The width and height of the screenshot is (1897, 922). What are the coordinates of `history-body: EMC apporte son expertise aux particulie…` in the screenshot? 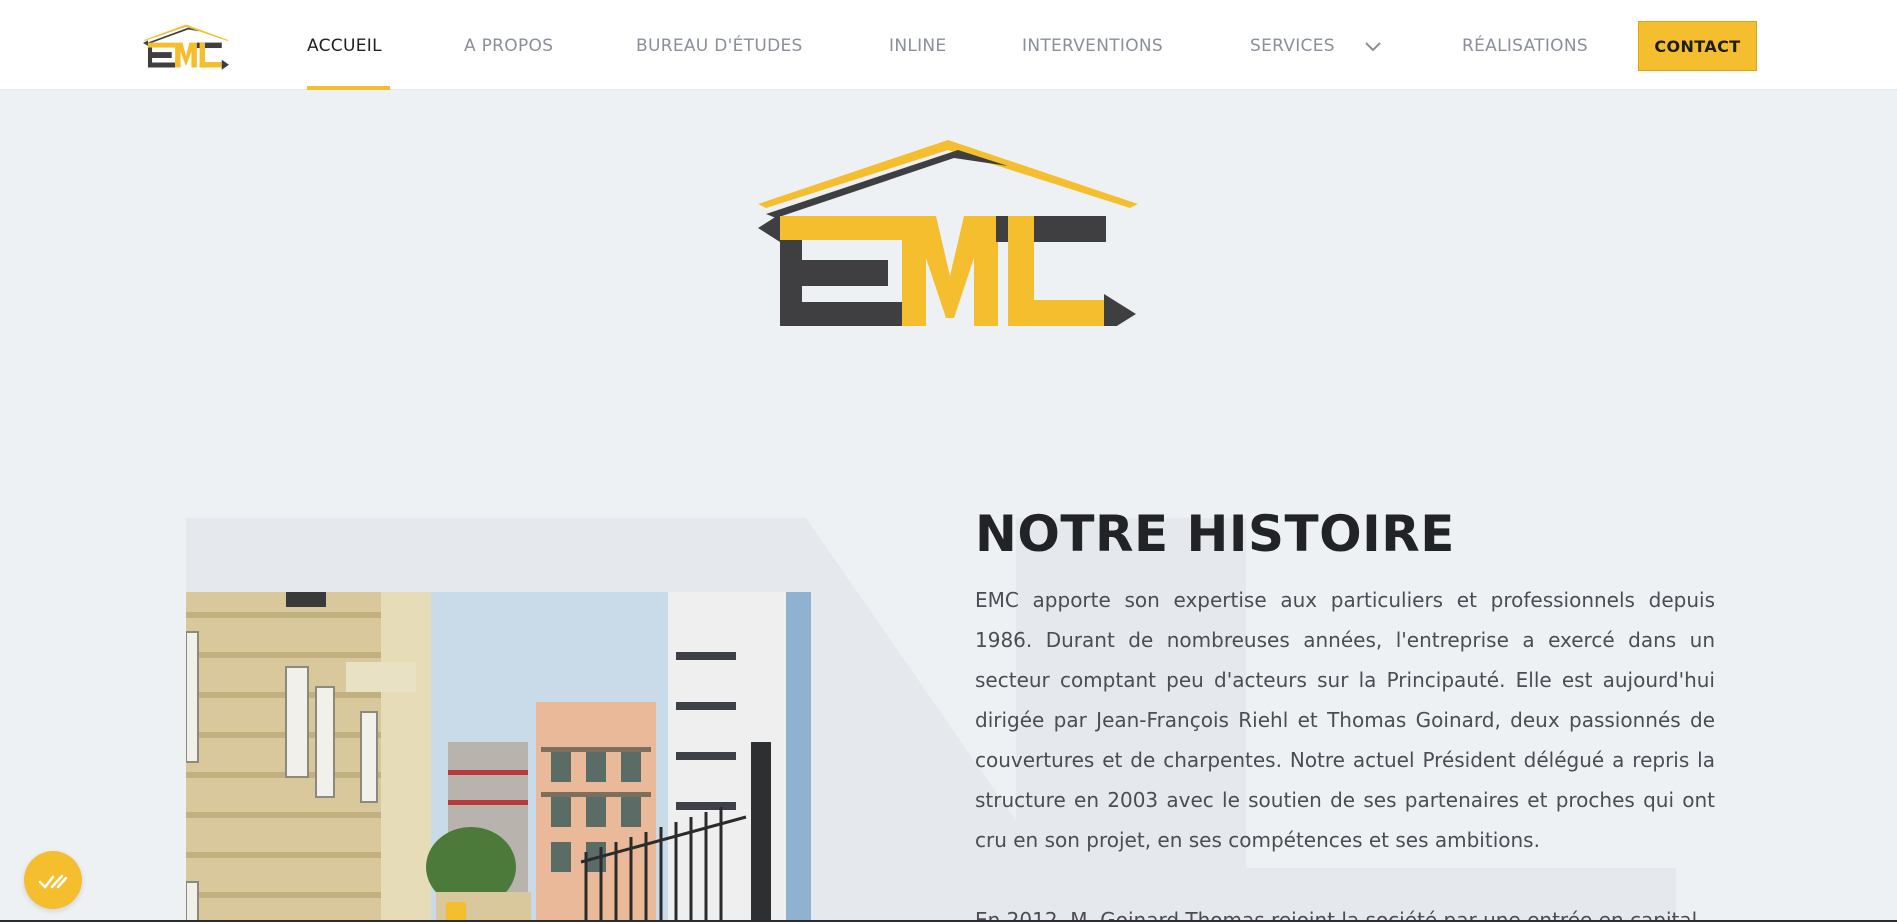 It's located at (1345, 751).